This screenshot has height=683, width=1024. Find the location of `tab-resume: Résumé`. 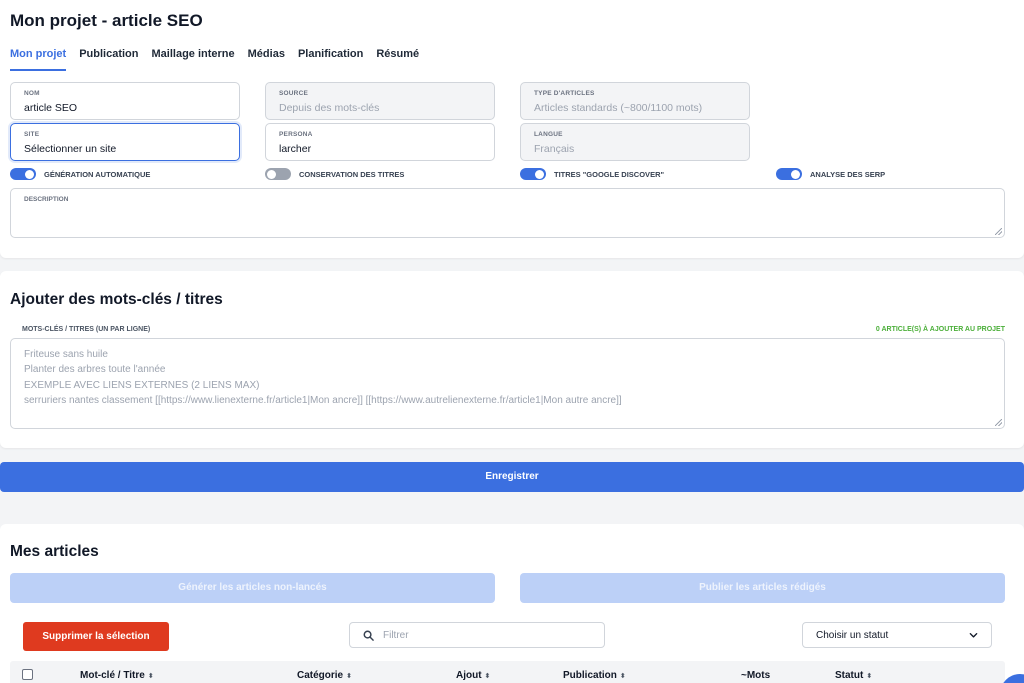

tab-resume: Résumé is located at coordinates (397, 59).